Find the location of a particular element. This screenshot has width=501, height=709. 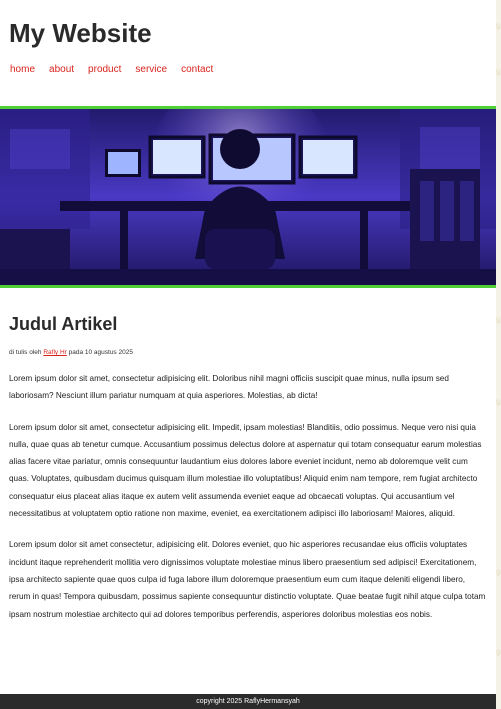

nav-home: home is located at coordinates (22, 69).